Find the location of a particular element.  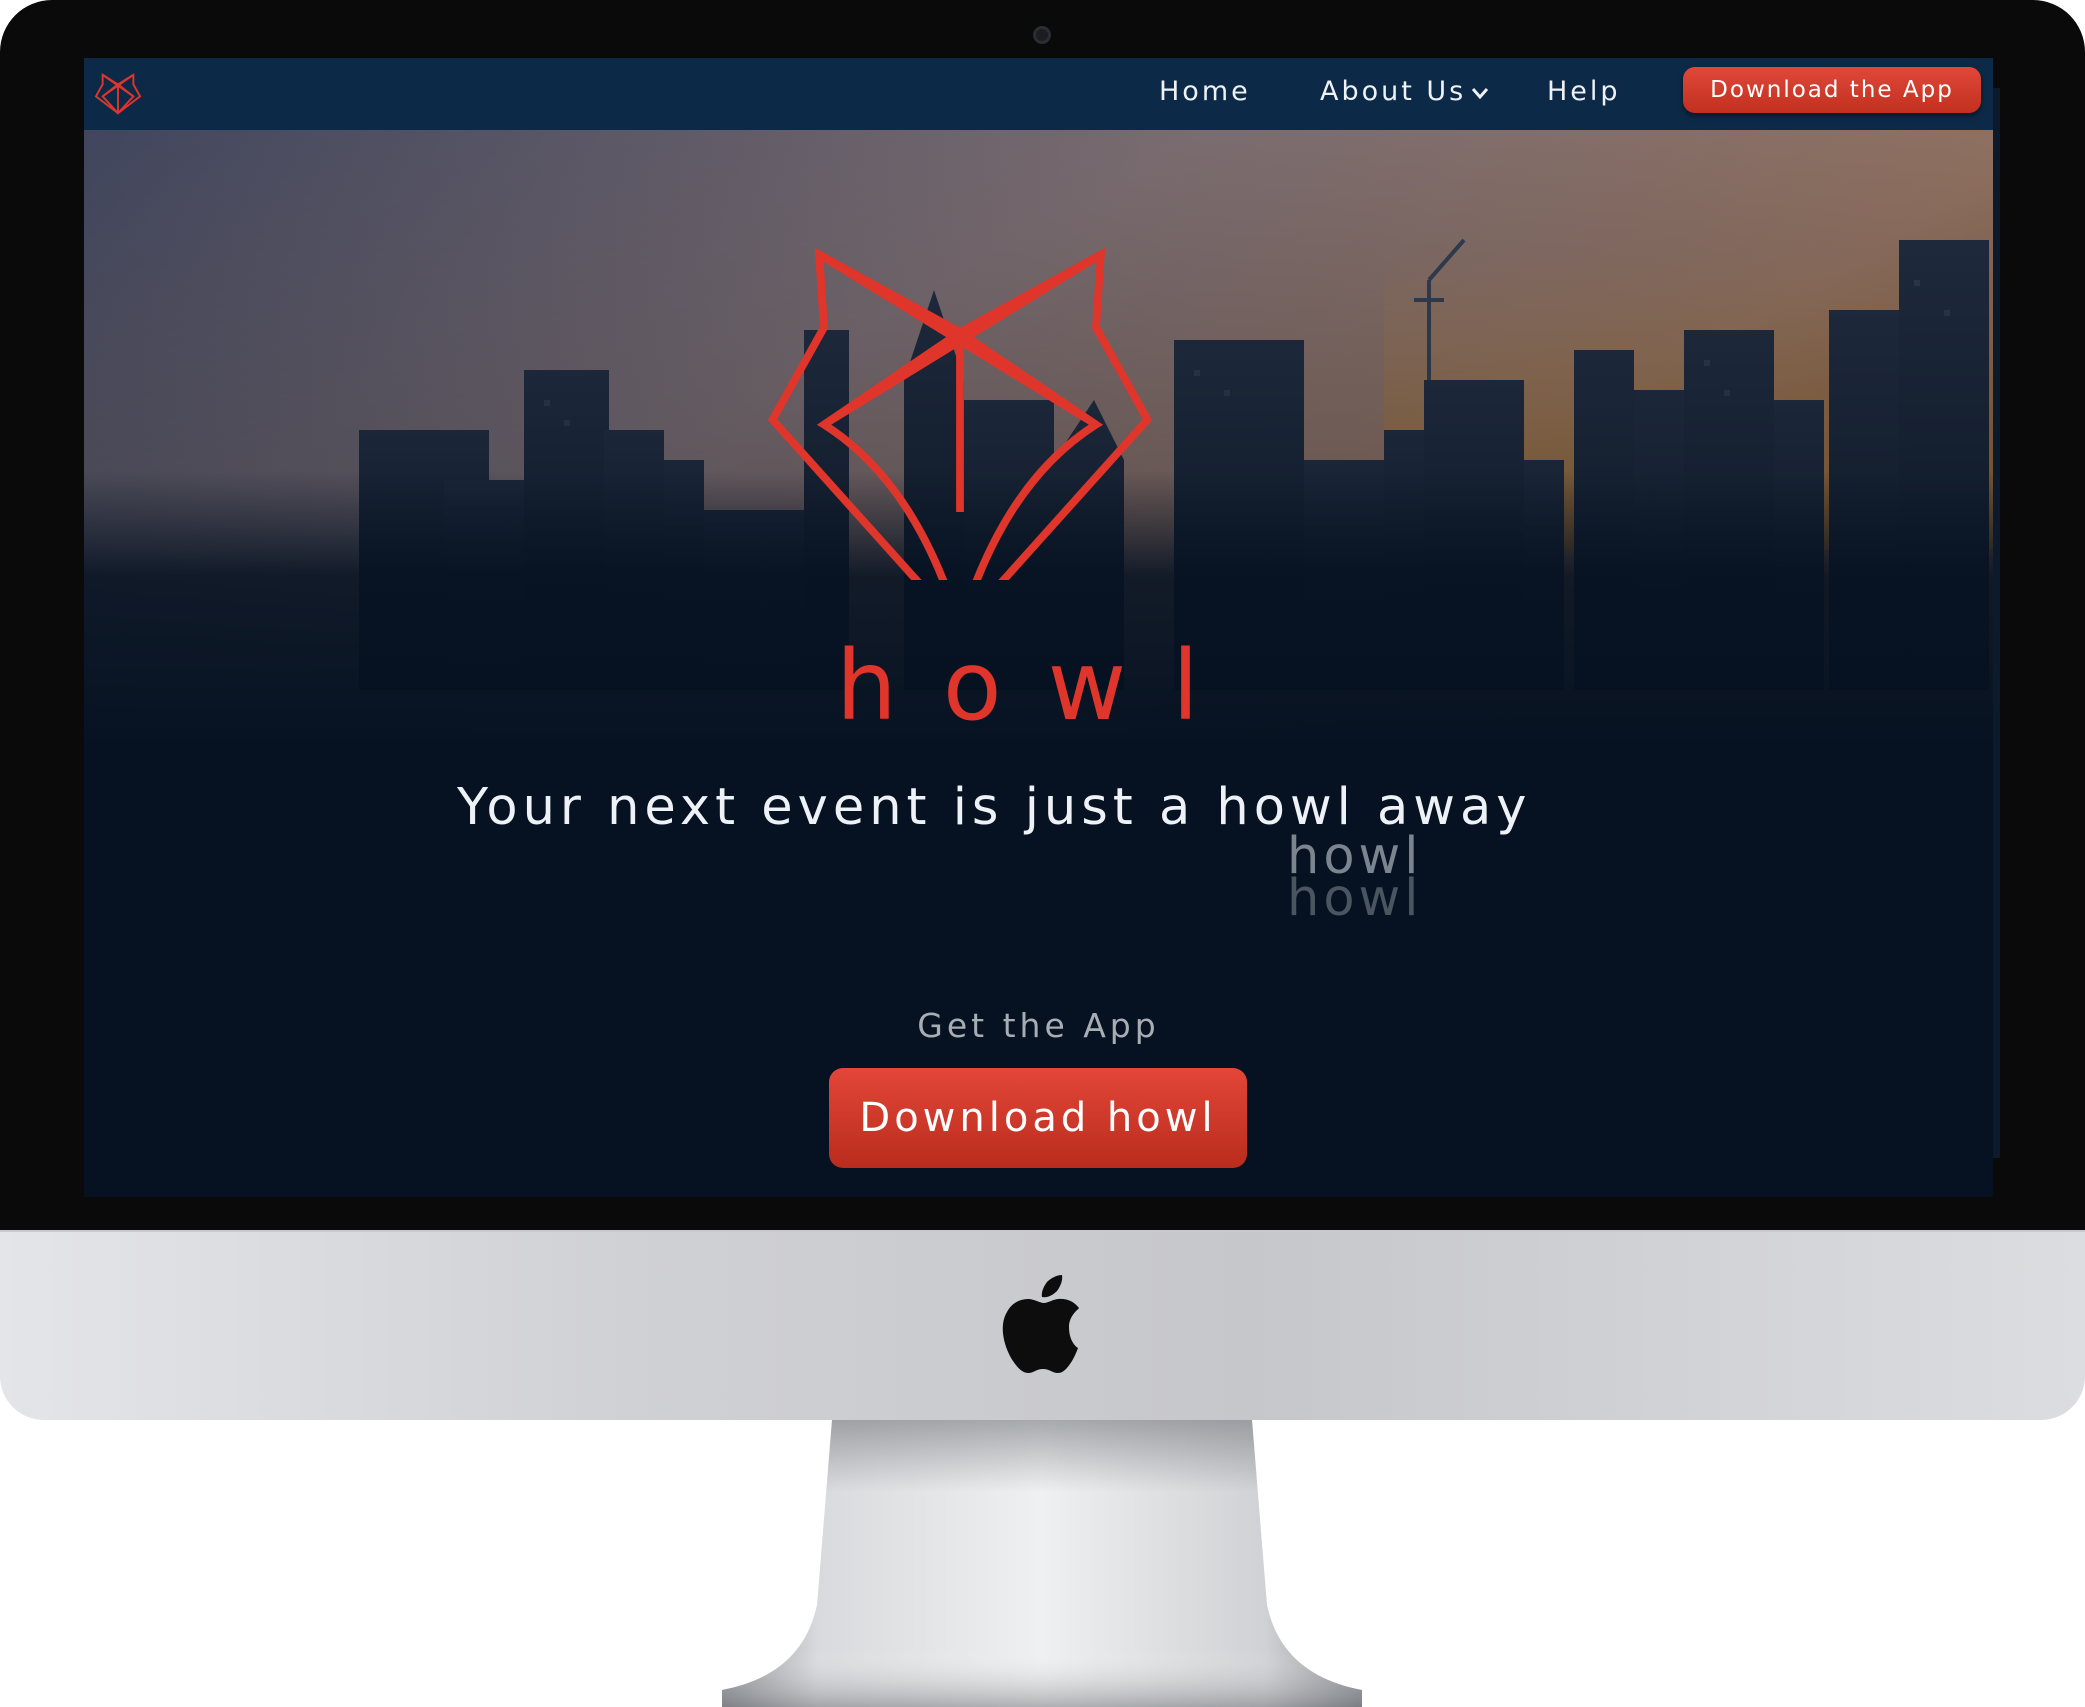

nav-about-us-label: About Us is located at coordinates (1393, 91).